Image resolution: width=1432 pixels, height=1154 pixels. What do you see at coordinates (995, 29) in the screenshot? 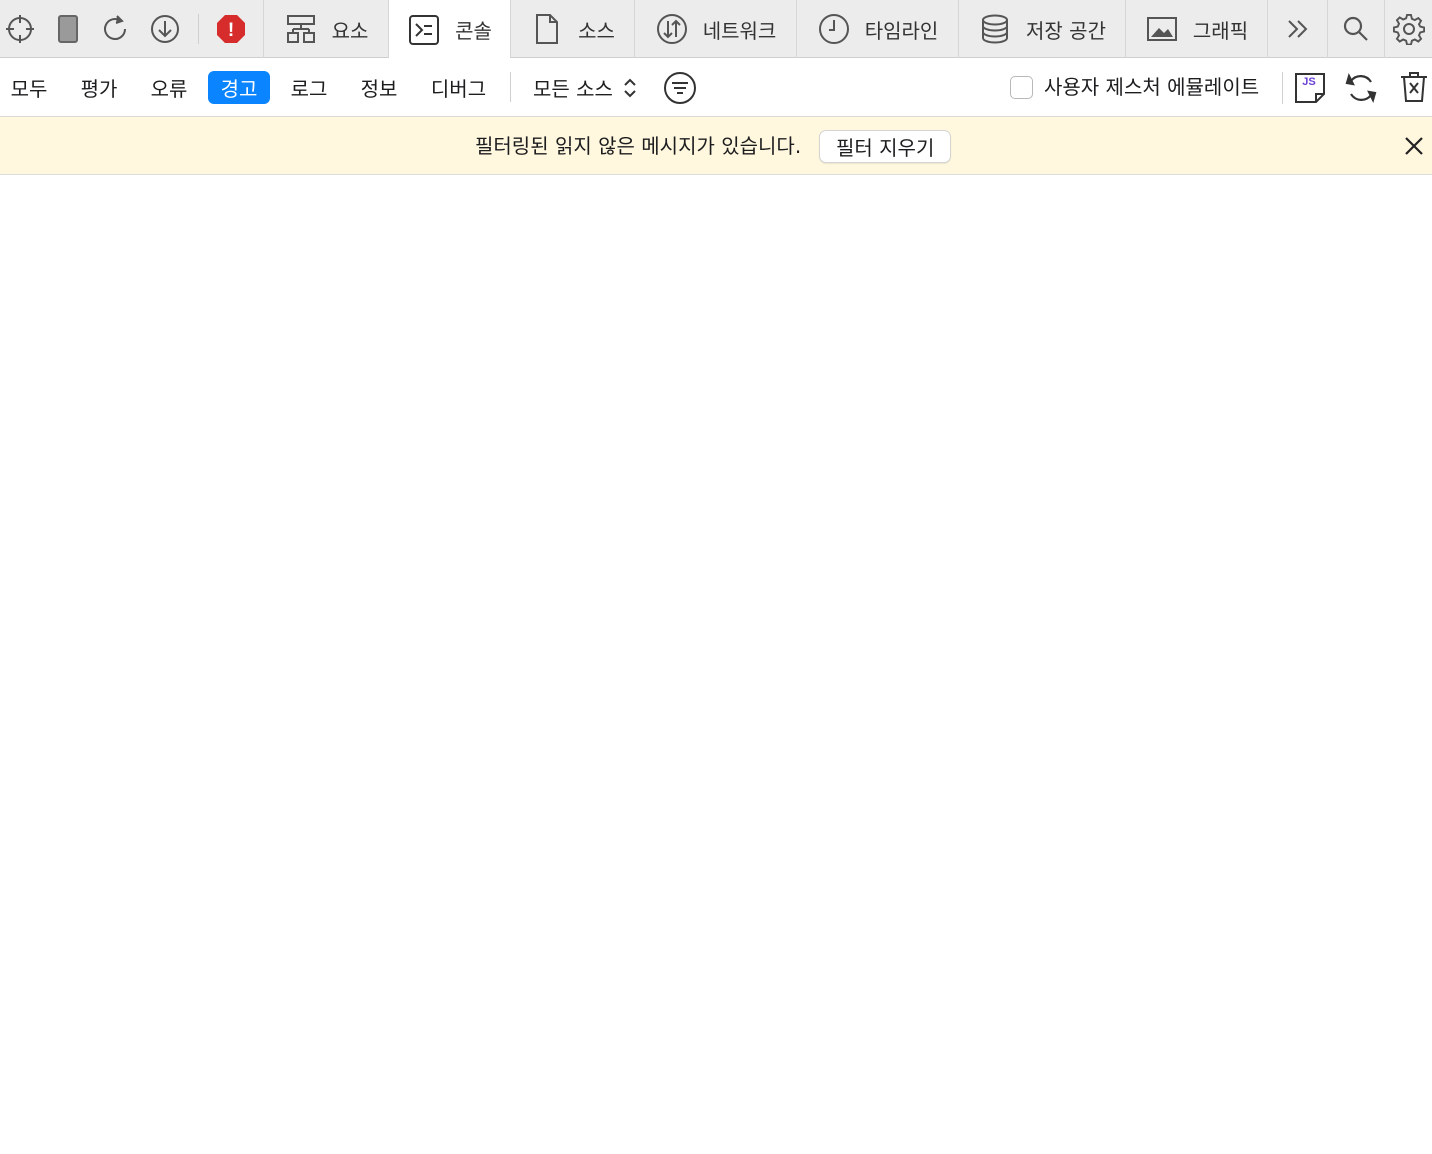
I see `storage-icon` at bounding box center [995, 29].